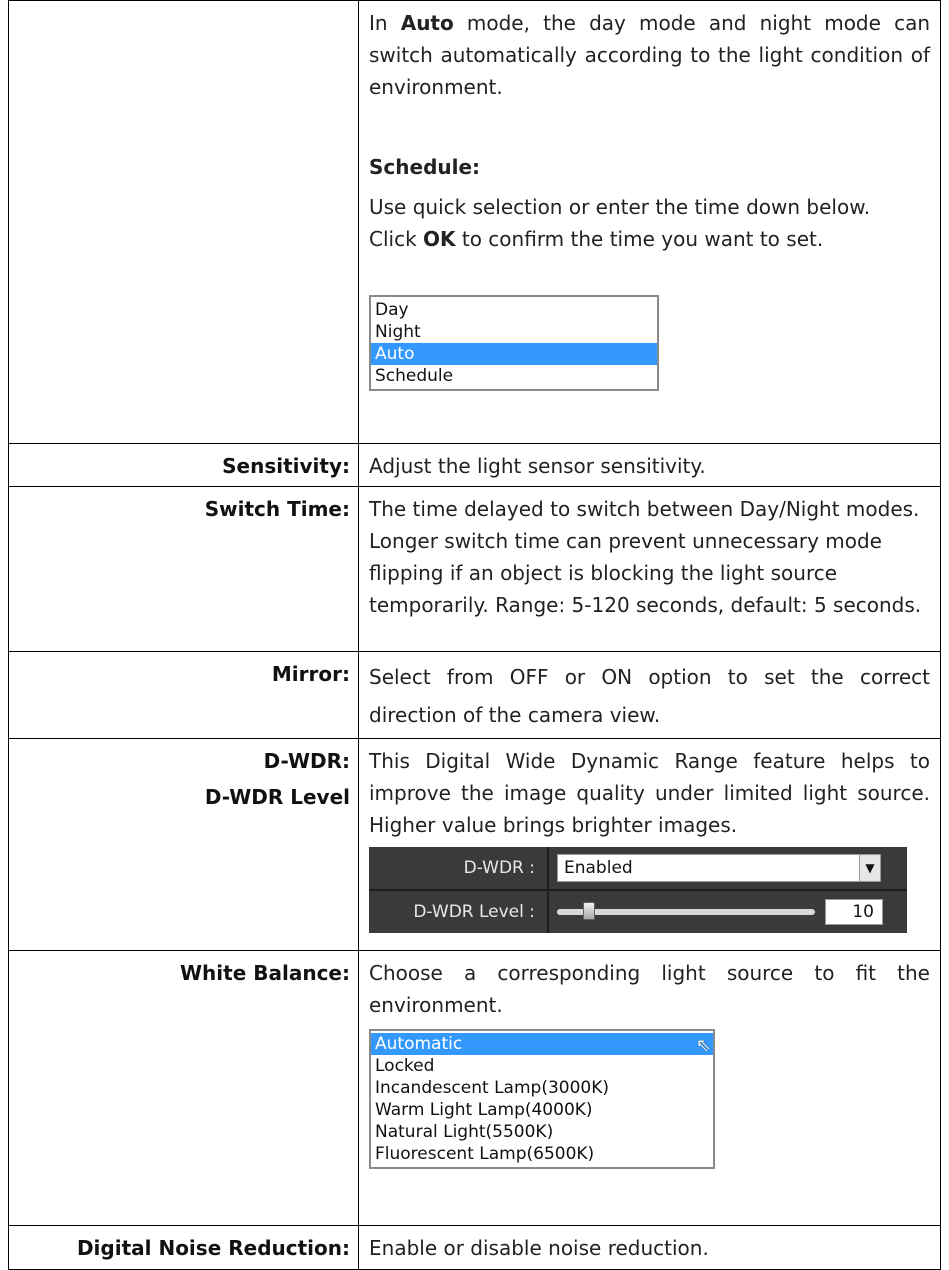  Describe the element at coordinates (649, 465) in the screenshot. I see `sensitivity-text: Adjust the light sensor sensitivity.` at that location.